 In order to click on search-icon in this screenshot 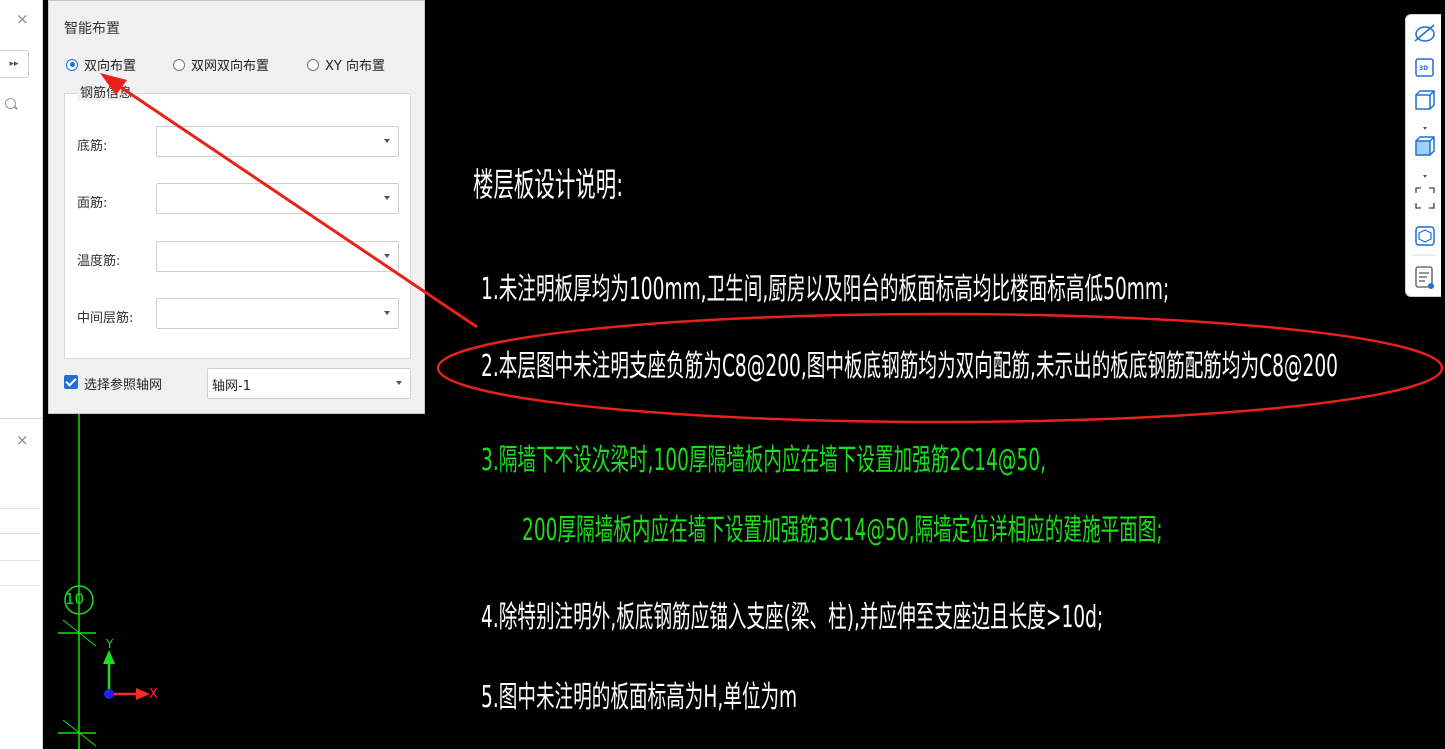, I will do `click(10, 103)`.